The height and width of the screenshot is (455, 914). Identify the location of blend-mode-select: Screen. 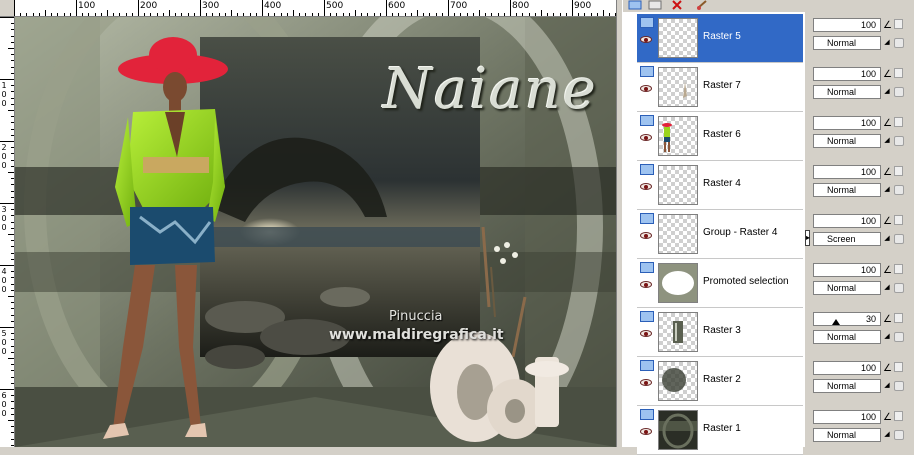
(847, 239).